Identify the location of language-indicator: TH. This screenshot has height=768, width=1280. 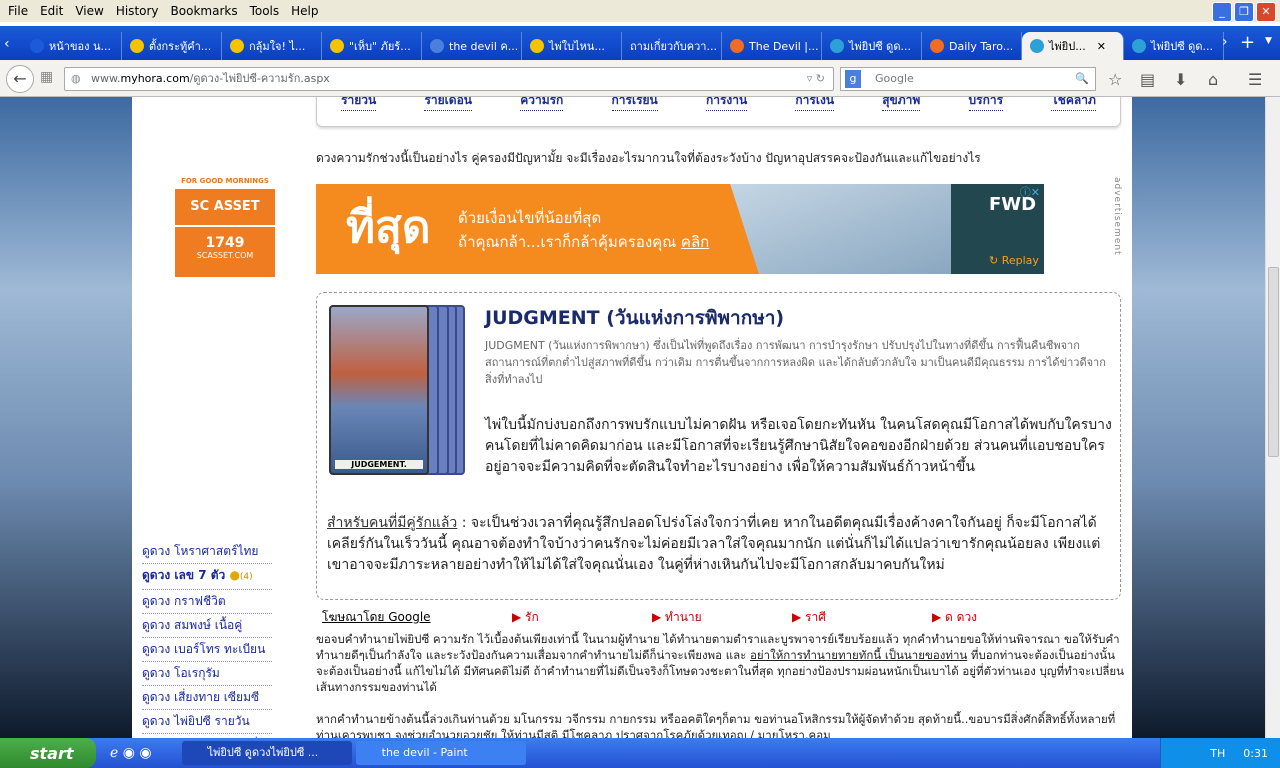
(1217, 753).